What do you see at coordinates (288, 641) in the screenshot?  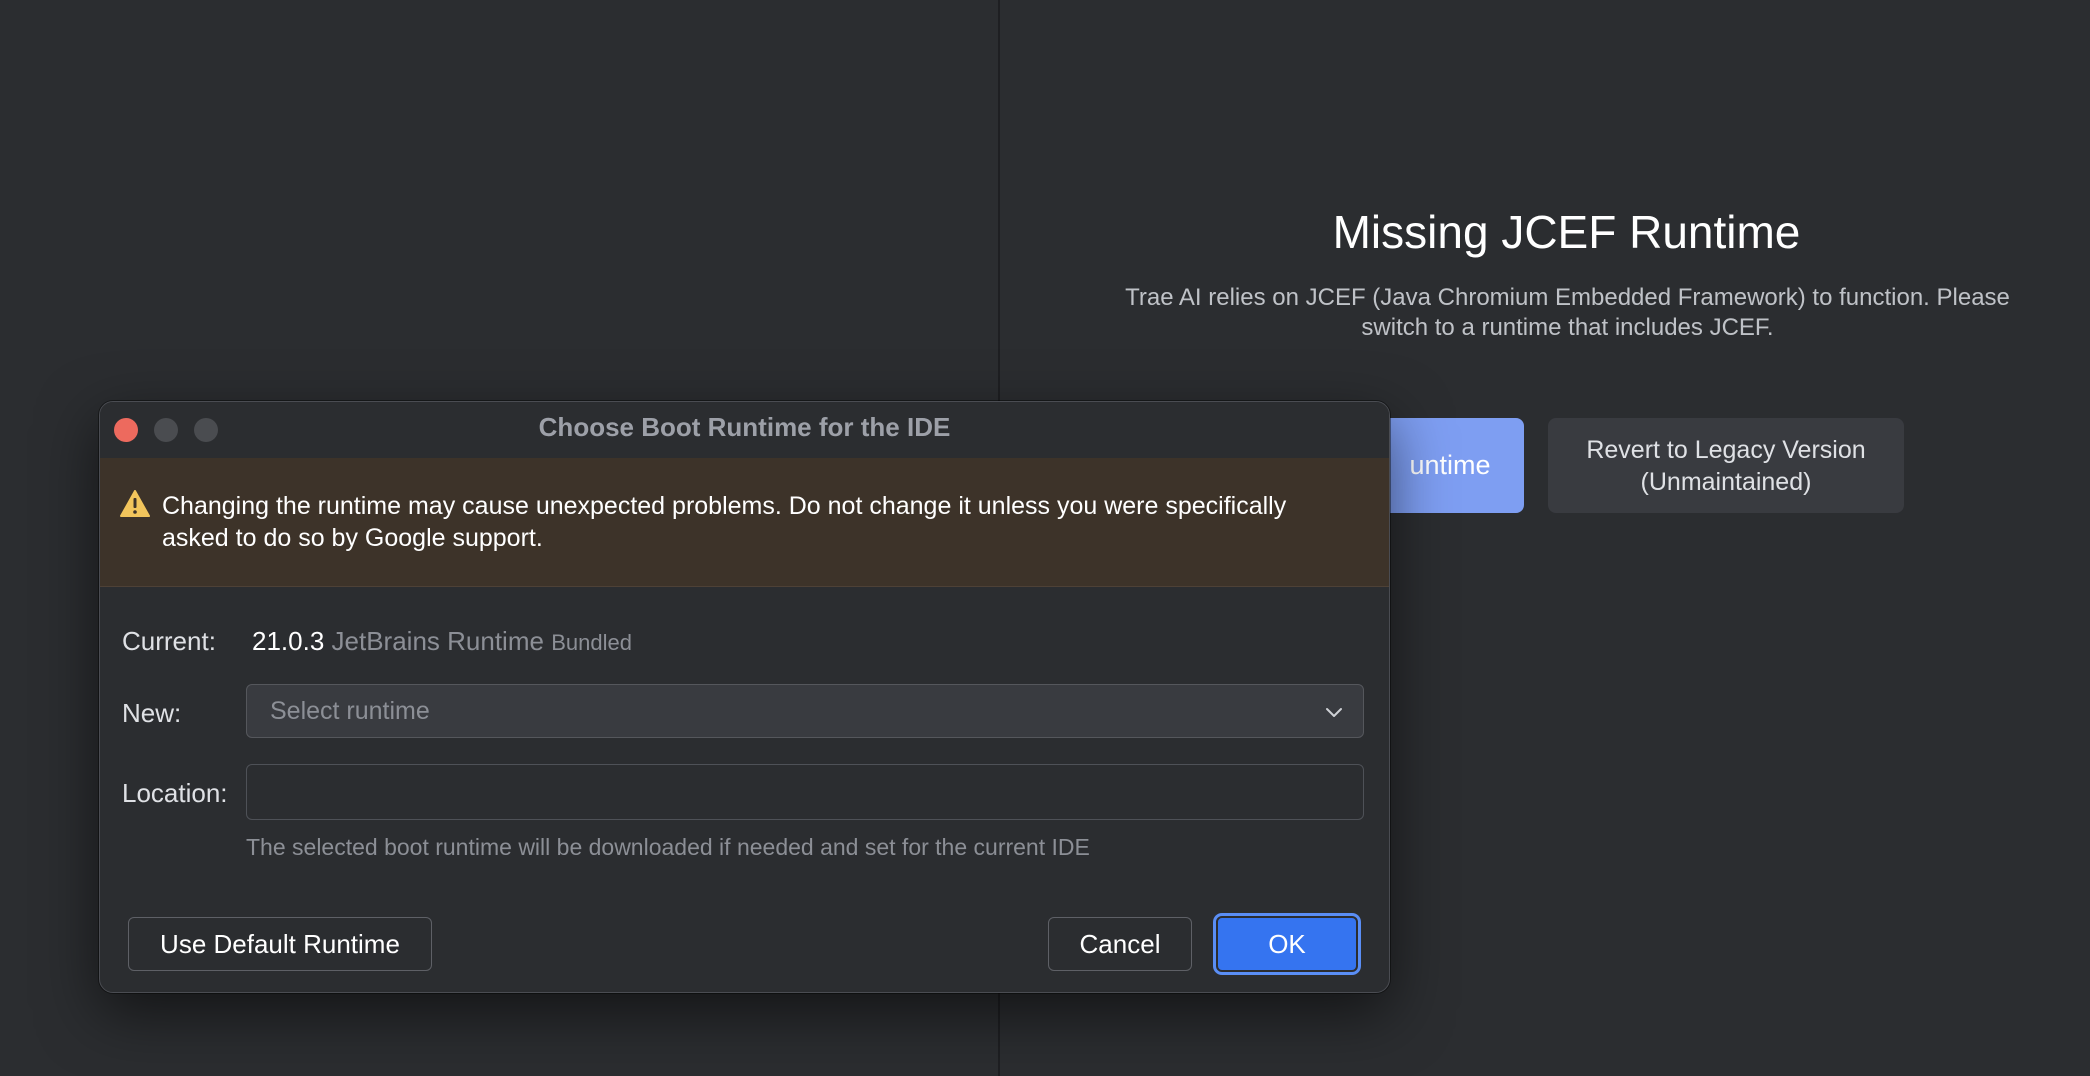 I see `current-version: 21.0.3` at bounding box center [288, 641].